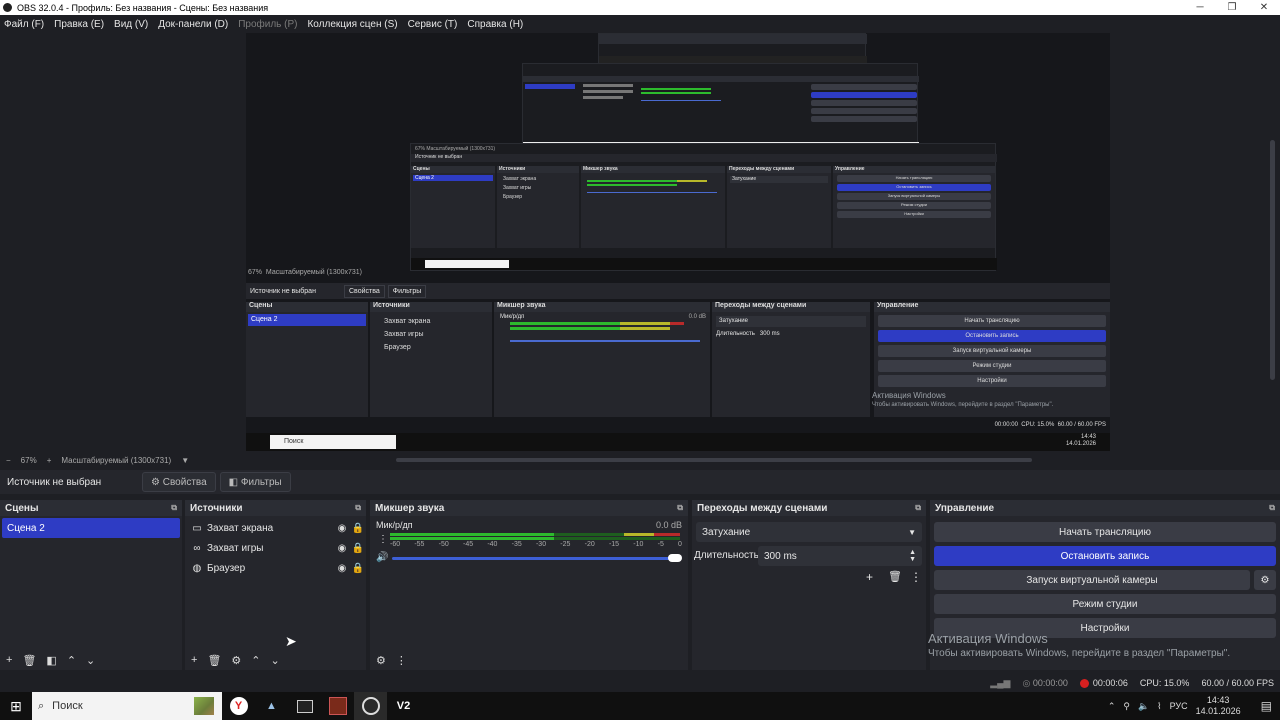 The image size is (1280, 720). Describe the element at coordinates (51, 660) in the screenshot. I see `scene-filters-icon: ◧` at that location.